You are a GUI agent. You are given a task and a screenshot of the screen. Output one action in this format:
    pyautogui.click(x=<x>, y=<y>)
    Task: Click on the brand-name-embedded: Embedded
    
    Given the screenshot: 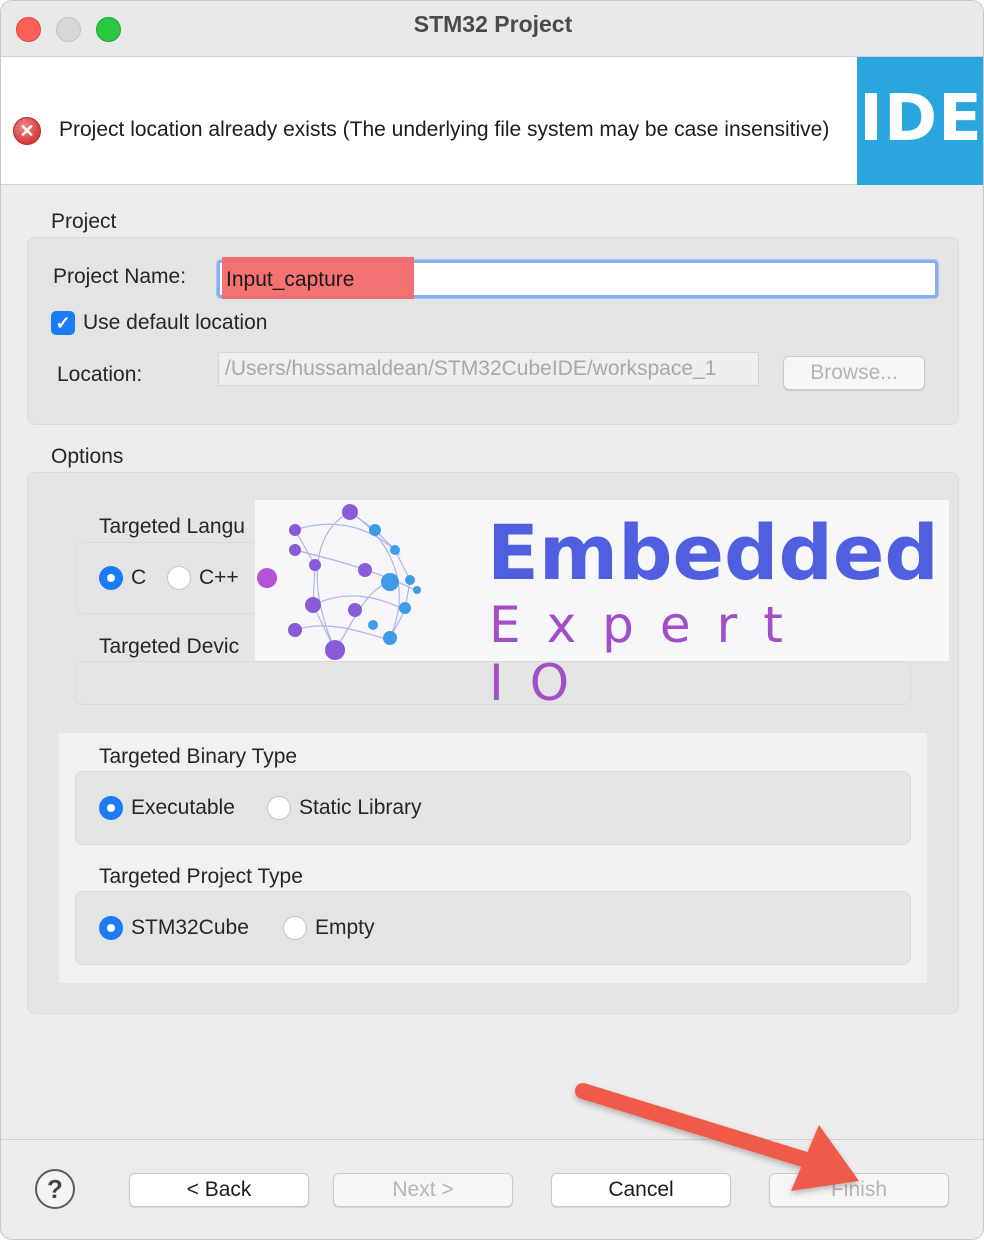 What is the action you would take?
    pyautogui.click(x=713, y=552)
    